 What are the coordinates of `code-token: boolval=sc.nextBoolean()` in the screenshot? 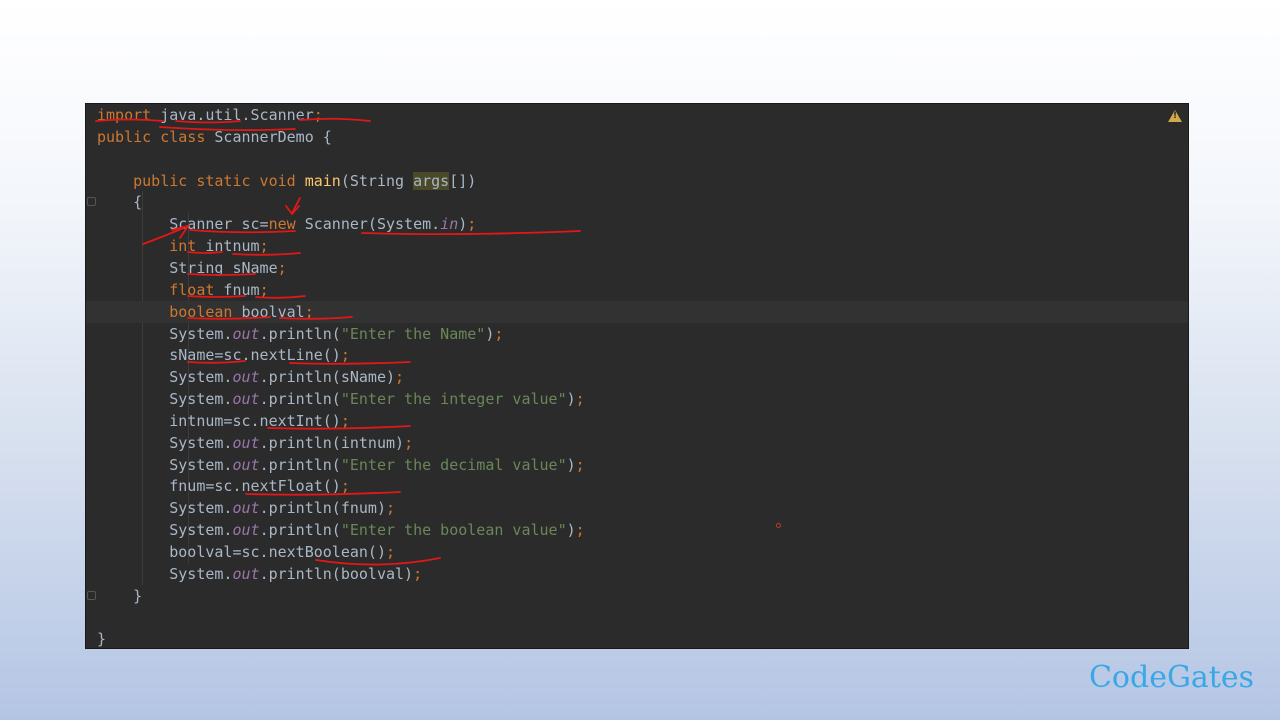 It's located at (241, 552).